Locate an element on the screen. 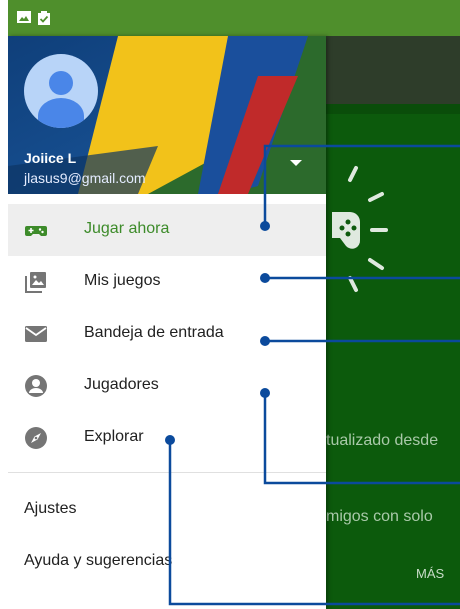  background-text-line-2: migos con solo is located at coordinates (379, 516).